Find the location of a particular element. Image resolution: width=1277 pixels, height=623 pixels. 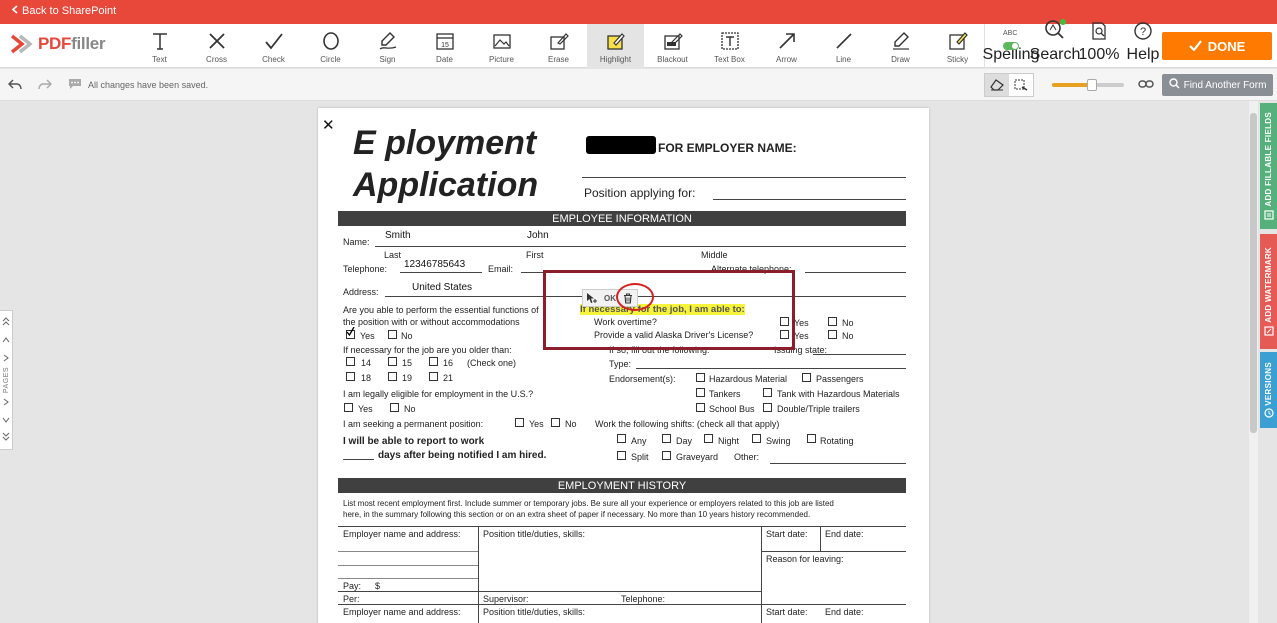

hazmat-checkbox is located at coordinates (700, 377).